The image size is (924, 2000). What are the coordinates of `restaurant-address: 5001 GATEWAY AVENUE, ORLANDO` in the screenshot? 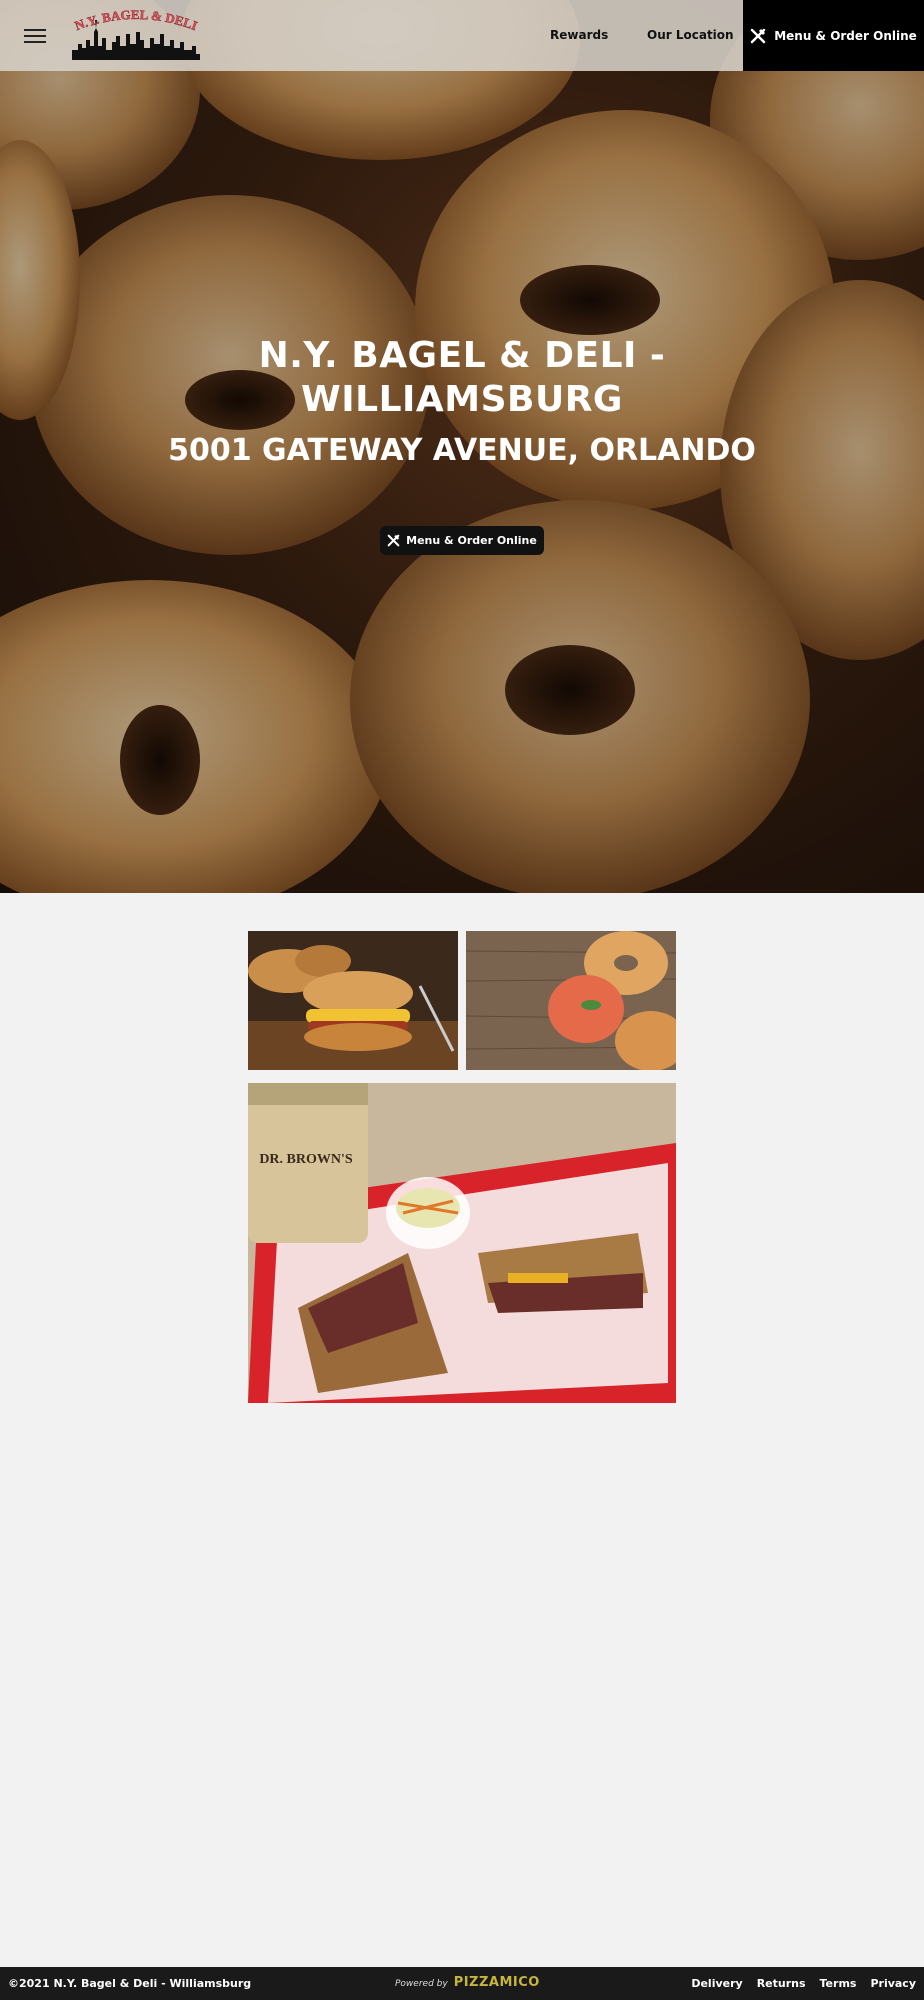 It's located at (462, 450).